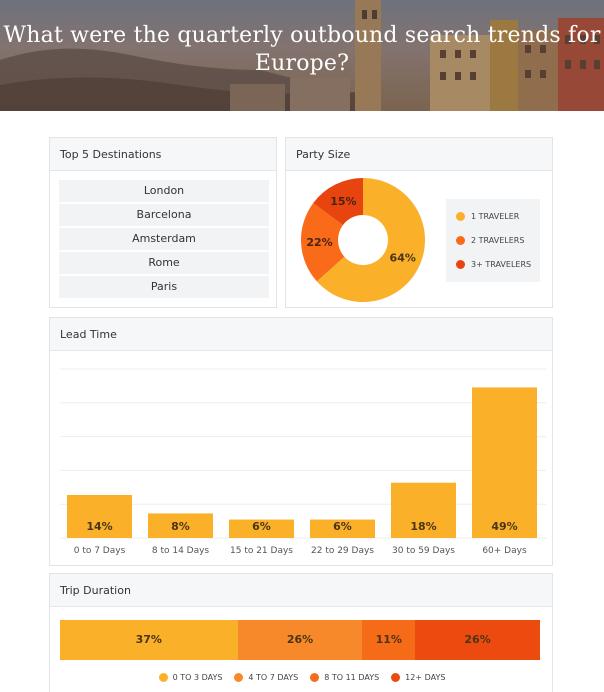 The height and width of the screenshot is (692, 604). Describe the element at coordinates (425, 677) in the screenshot. I see `legend-label: 12+ DAYS` at that location.